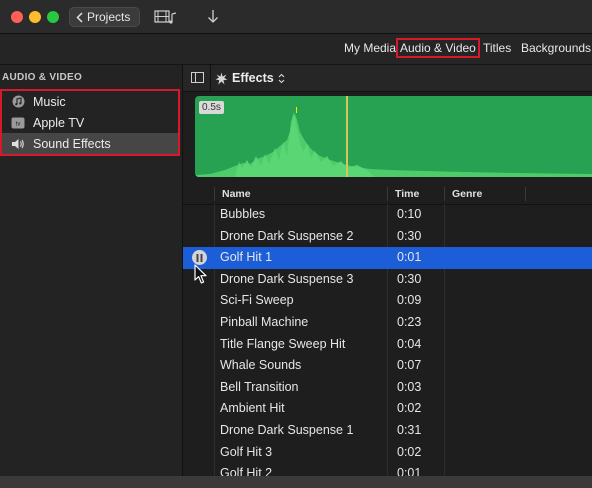  I want to click on toolbar-divider, so click(210, 78).